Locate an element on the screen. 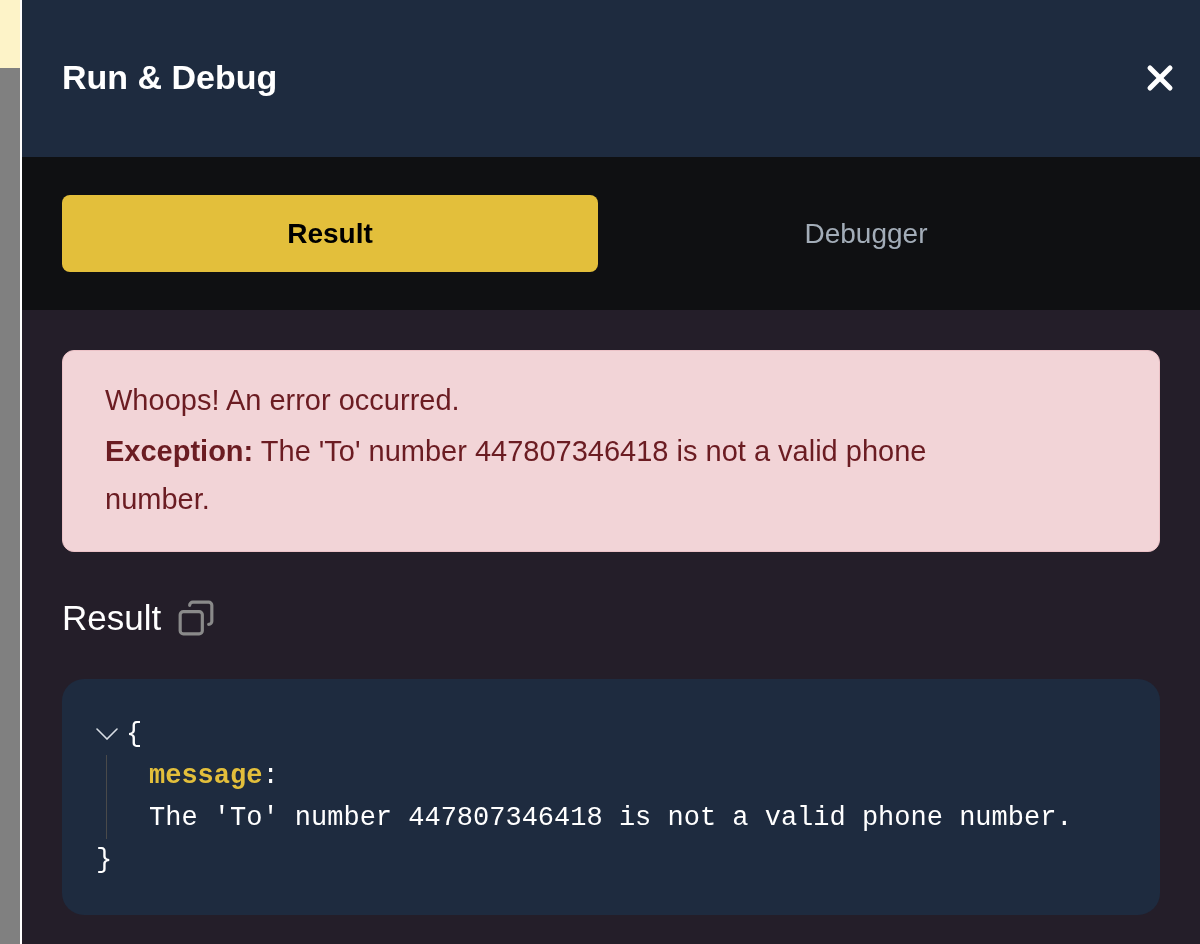 Image resolution: width=1200 pixels, height=944 pixels. copy-button is located at coordinates (196, 618).